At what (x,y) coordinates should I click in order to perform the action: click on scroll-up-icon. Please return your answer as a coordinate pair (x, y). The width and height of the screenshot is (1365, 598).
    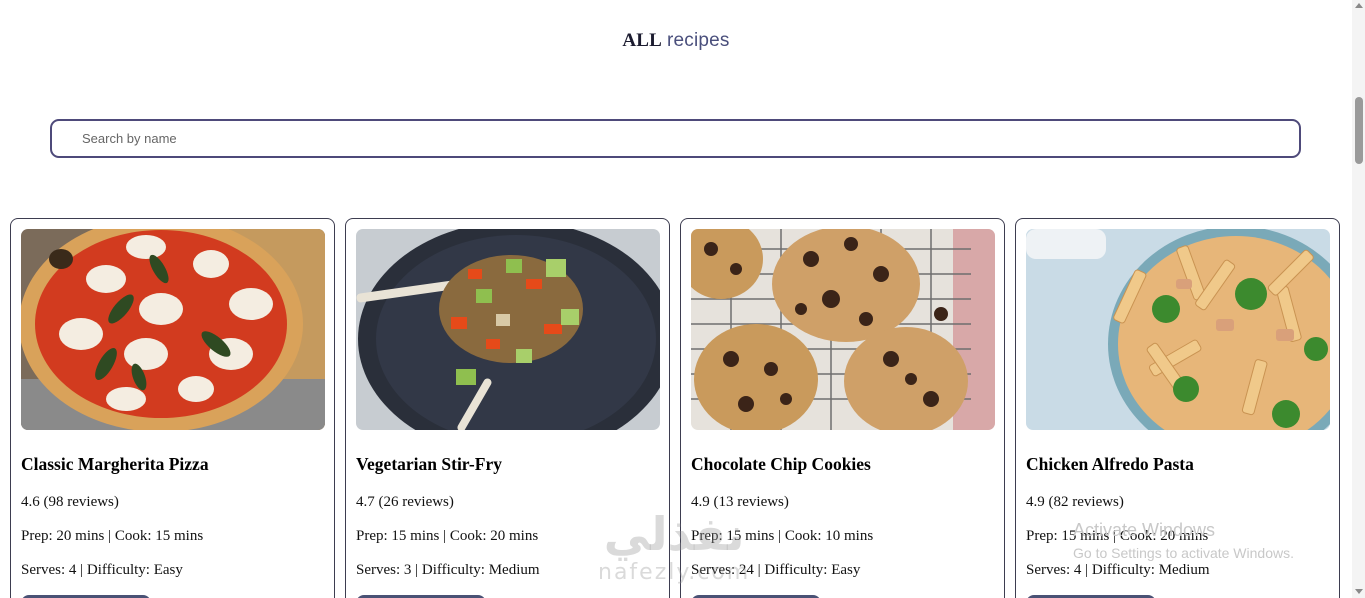
    Looking at the image, I should click on (1359, 5).